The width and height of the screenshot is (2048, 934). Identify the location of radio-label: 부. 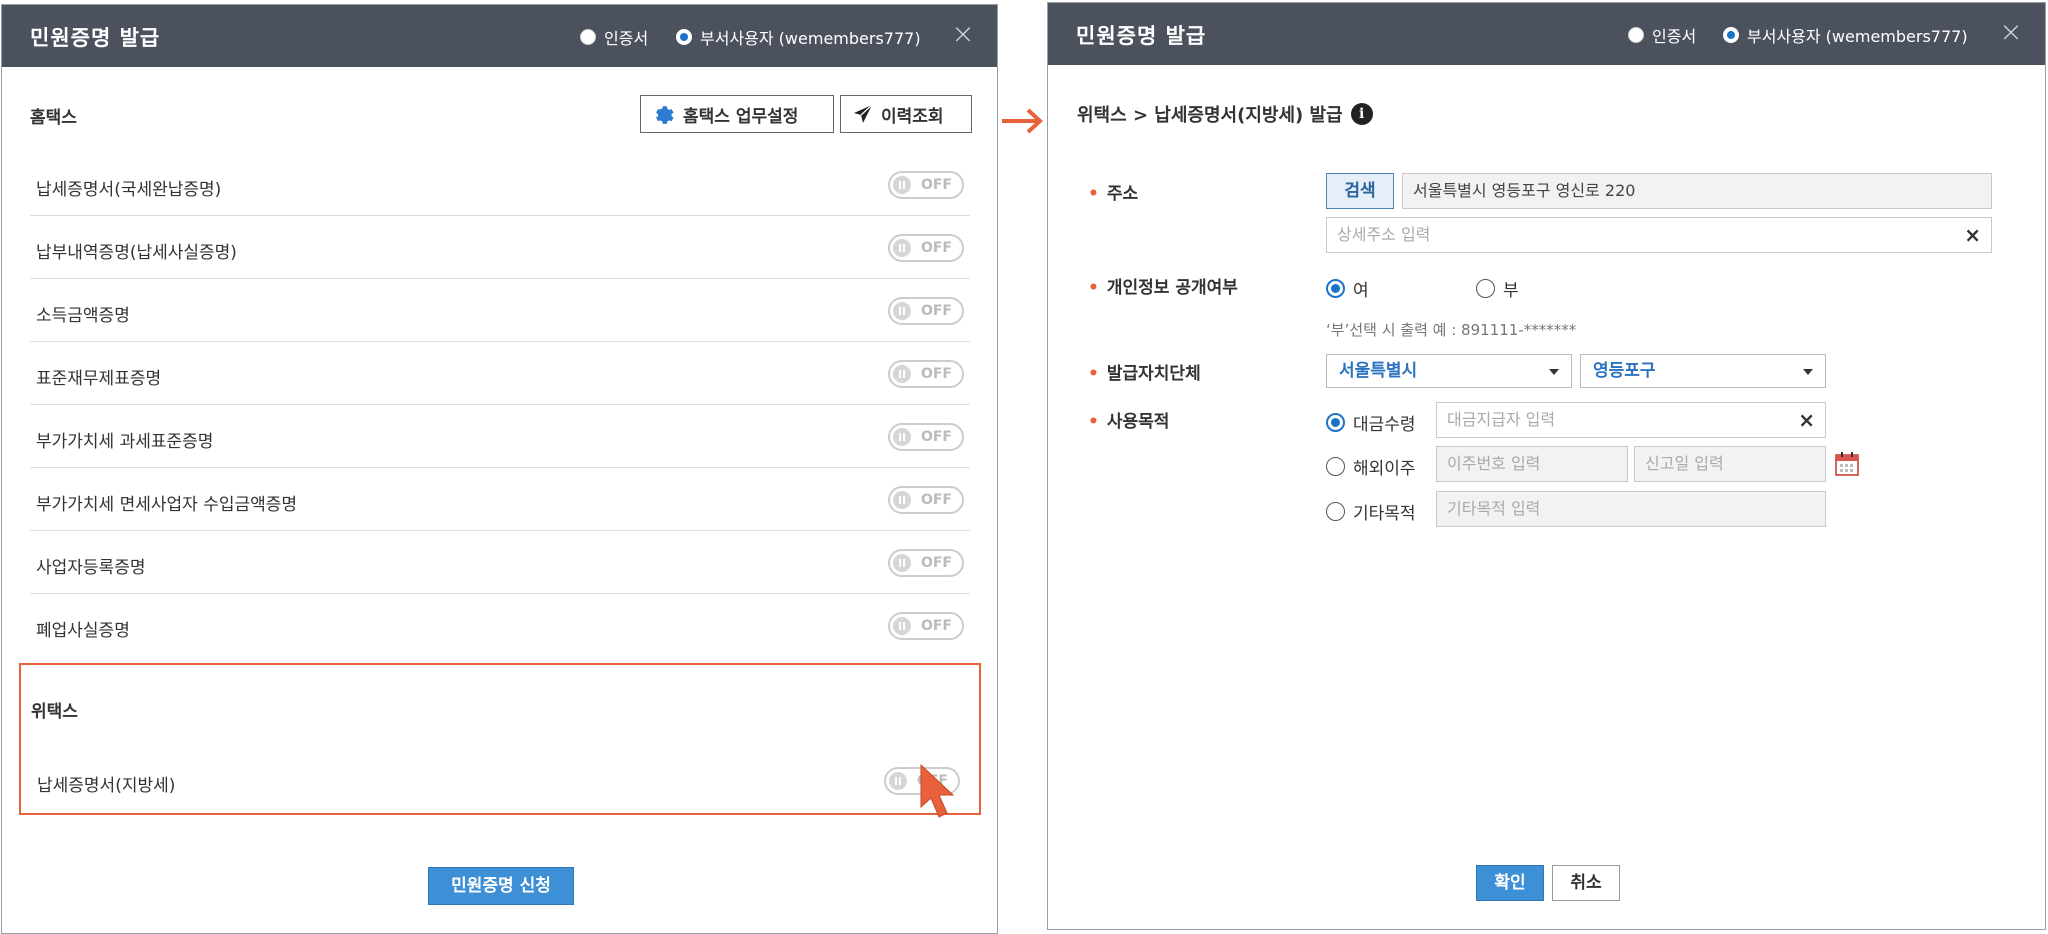
(1511, 291).